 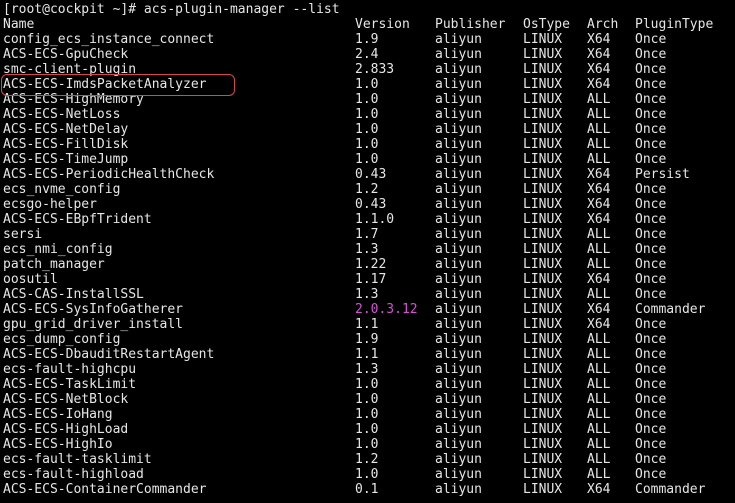 I want to click on table-row: patch_manager 1.22 aliyun LINUX ALL Once, so click(x=367, y=264).